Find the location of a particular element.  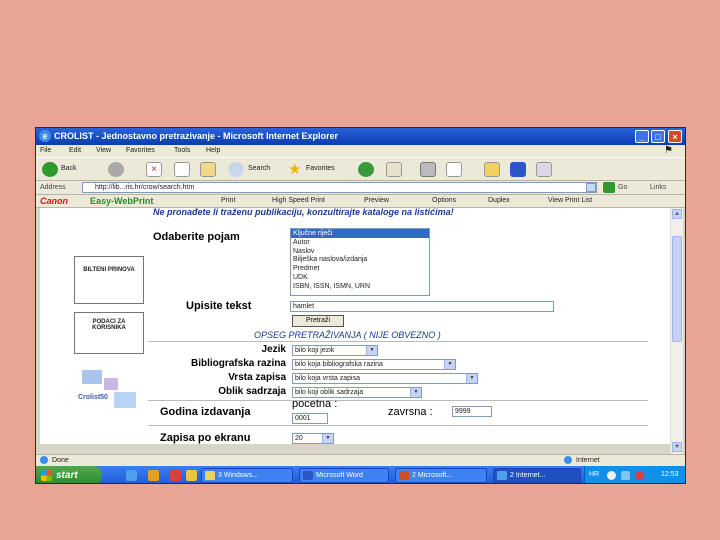

back-label: Back is located at coordinates (69, 168).